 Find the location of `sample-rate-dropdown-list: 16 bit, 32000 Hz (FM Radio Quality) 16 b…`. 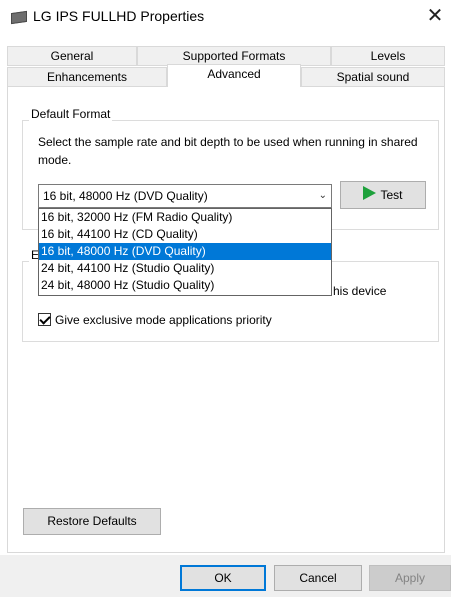

sample-rate-dropdown-list: 16 bit, 32000 Hz (FM Radio Quality) 16 b… is located at coordinates (185, 252).